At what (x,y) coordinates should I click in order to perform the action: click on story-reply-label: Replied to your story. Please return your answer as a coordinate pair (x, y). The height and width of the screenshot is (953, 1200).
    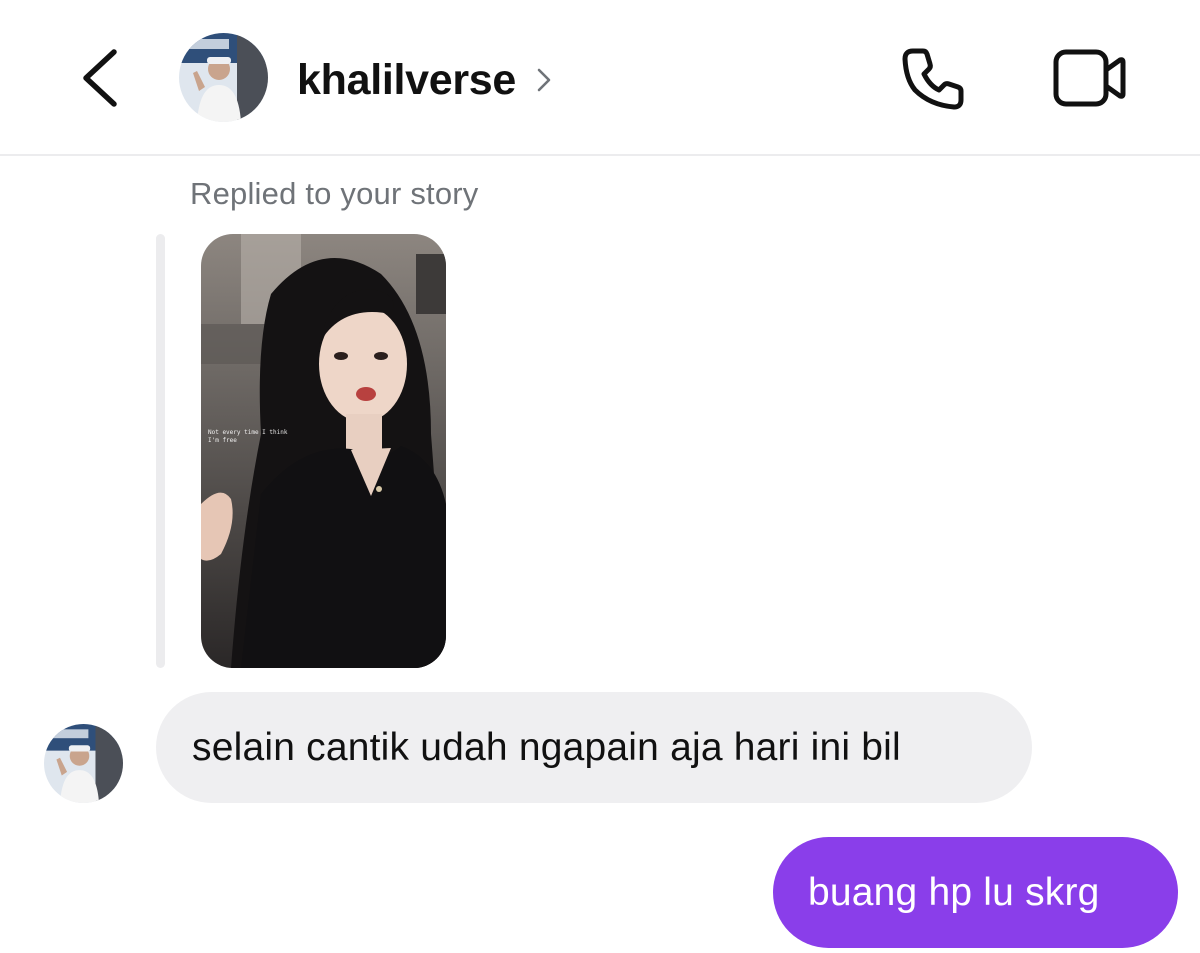
    Looking at the image, I should click on (334, 193).